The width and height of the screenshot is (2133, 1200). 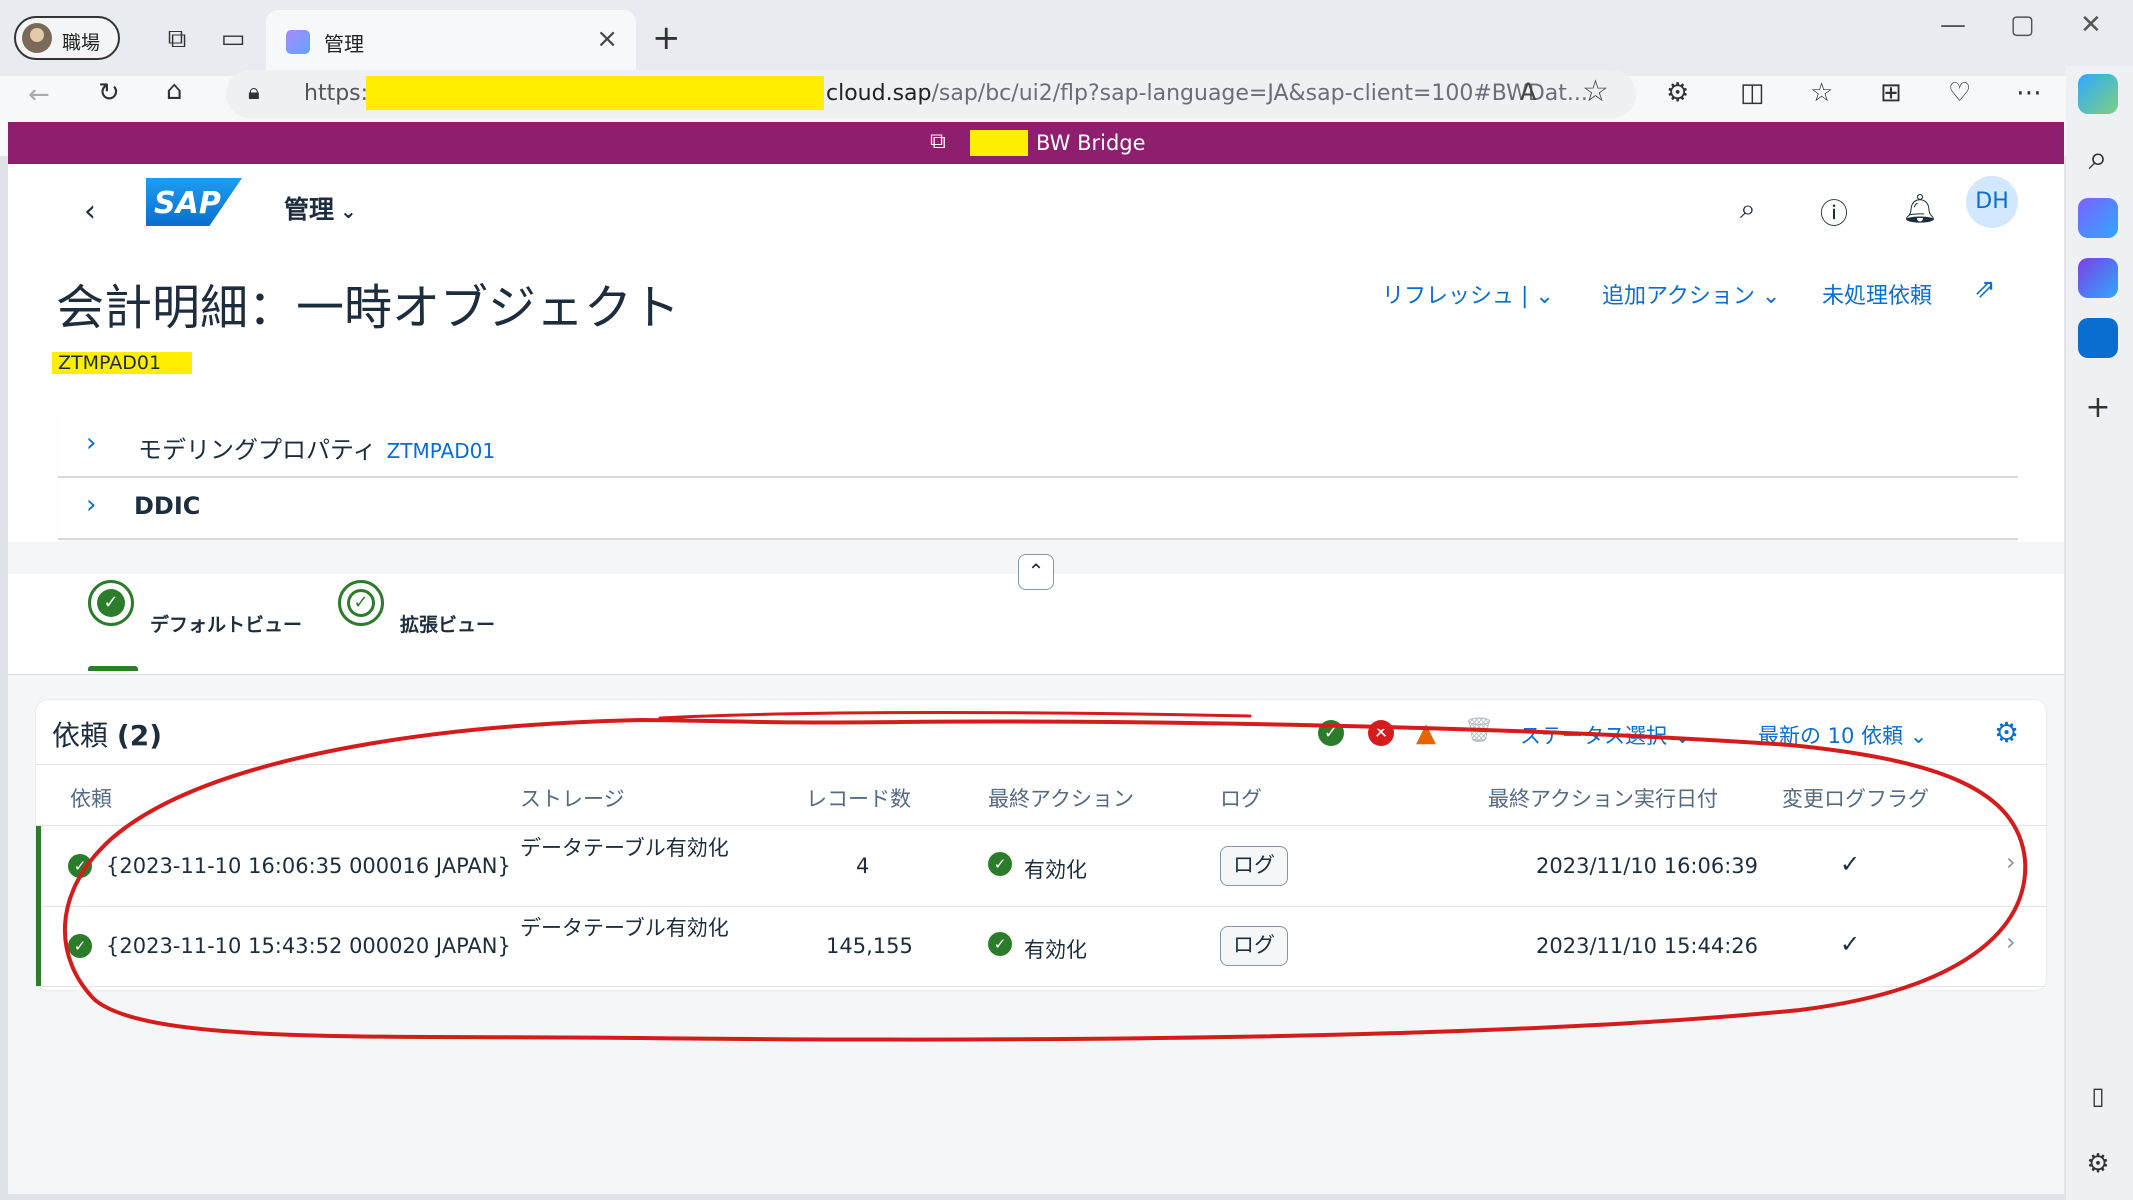 I want to click on notifications-bell-icon: 🔔︎, so click(x=1920, y=208).